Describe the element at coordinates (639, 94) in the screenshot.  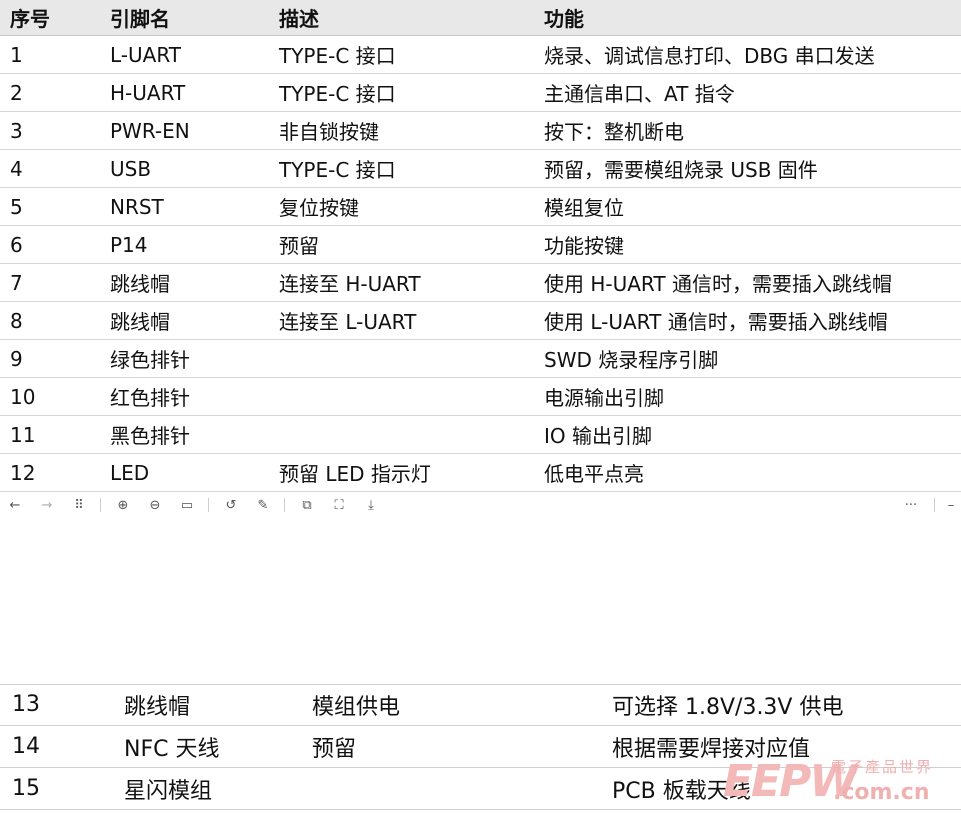
I see `row-function: 主通信串口、AT 指令` at that location.